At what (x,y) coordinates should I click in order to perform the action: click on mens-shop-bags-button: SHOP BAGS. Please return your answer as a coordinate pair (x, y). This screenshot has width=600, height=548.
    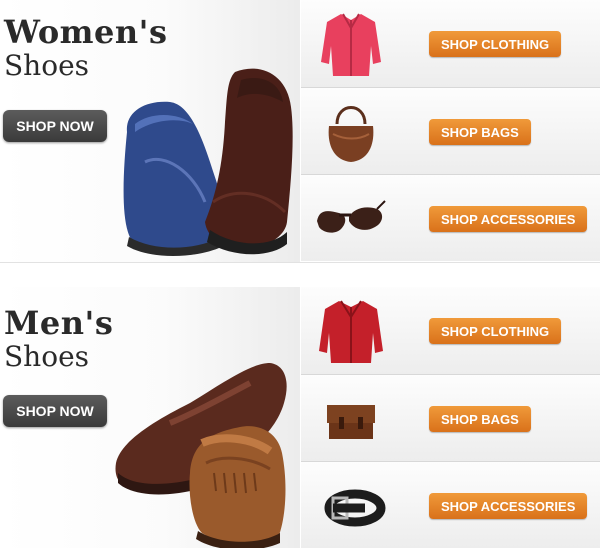
    Looking at the image, I should click on (480, 419).